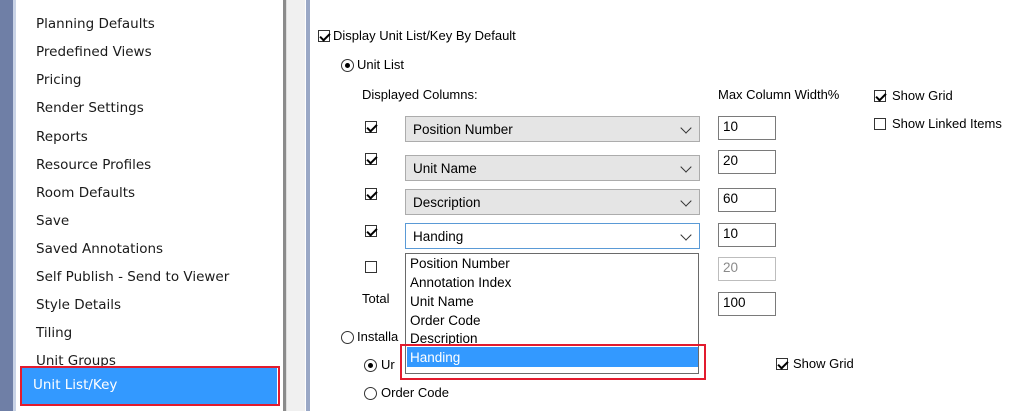  What do you see at coordinates (747, 162) in the screenshot?
I see `column-2-width-input: 20` at bounding box center [747, 162].